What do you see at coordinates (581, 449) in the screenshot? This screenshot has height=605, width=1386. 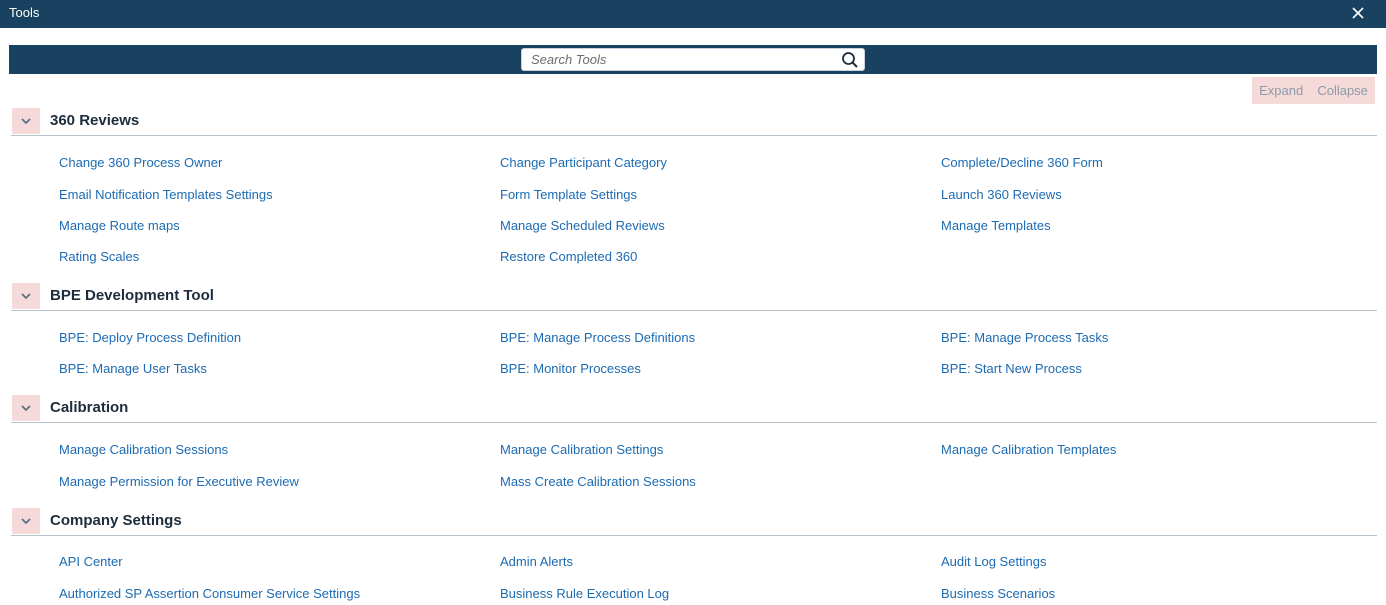 I see `tool-link: Manage Calibration Settings` at bounding box center [581, 449].